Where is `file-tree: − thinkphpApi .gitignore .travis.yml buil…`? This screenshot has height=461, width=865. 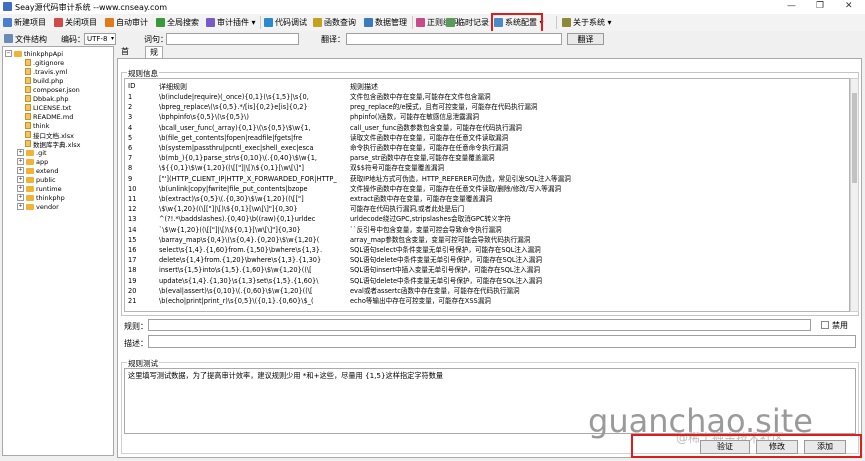
file-tree: − thinkphpApi .gitignore .travis.yml buil… is located at coordinates (58, 251).